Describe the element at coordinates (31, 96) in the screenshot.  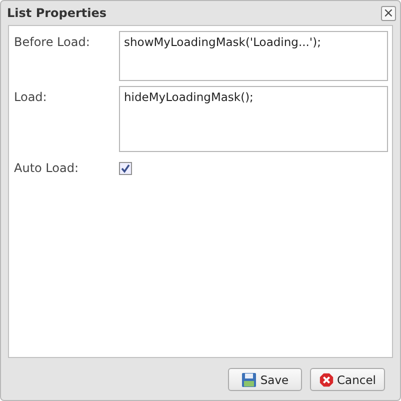
I see `field-label: Load:` at that location.